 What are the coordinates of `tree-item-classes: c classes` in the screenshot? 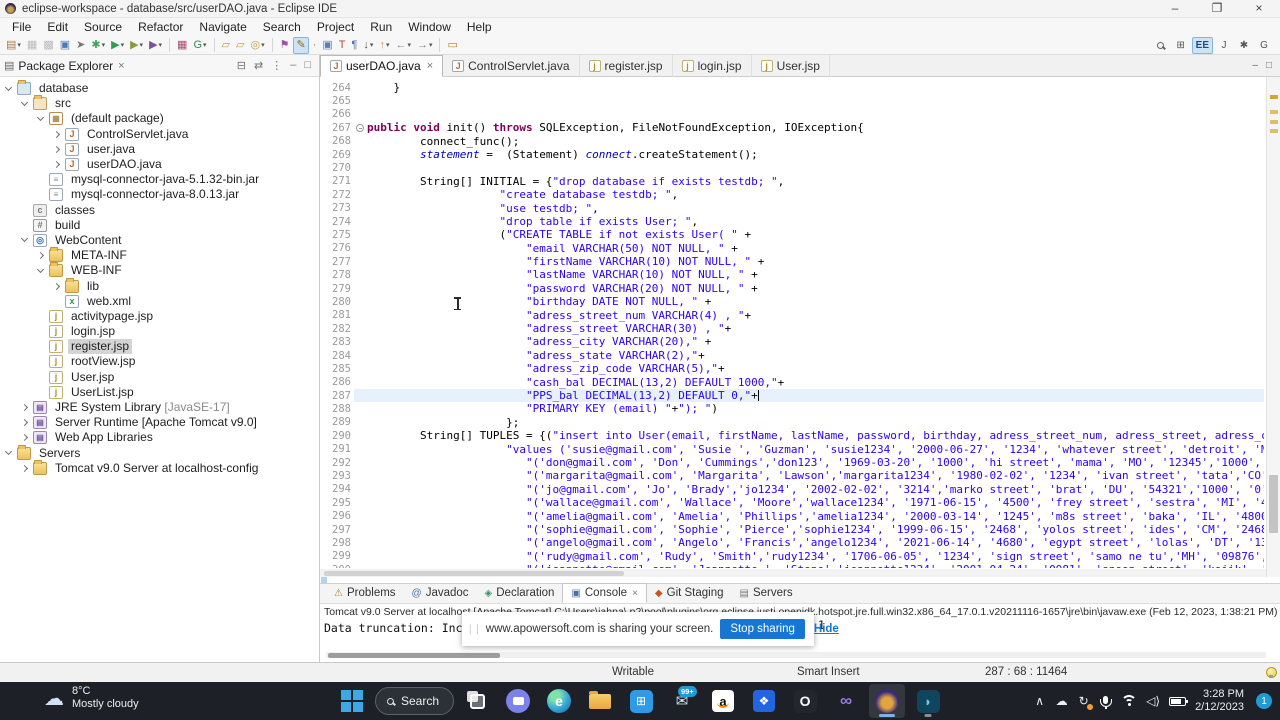 It's located at (159, 210).